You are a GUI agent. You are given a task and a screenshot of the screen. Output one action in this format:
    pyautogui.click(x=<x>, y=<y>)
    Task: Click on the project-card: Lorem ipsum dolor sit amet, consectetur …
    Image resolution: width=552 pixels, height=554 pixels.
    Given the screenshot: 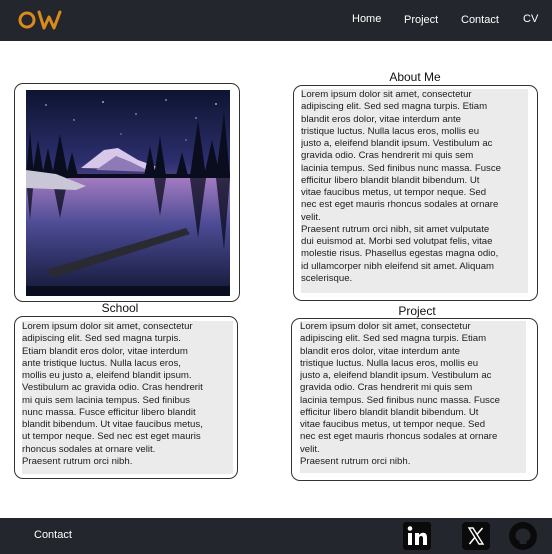 What is the action you would take?
    pyautogui.click(x=414, y=399)
    